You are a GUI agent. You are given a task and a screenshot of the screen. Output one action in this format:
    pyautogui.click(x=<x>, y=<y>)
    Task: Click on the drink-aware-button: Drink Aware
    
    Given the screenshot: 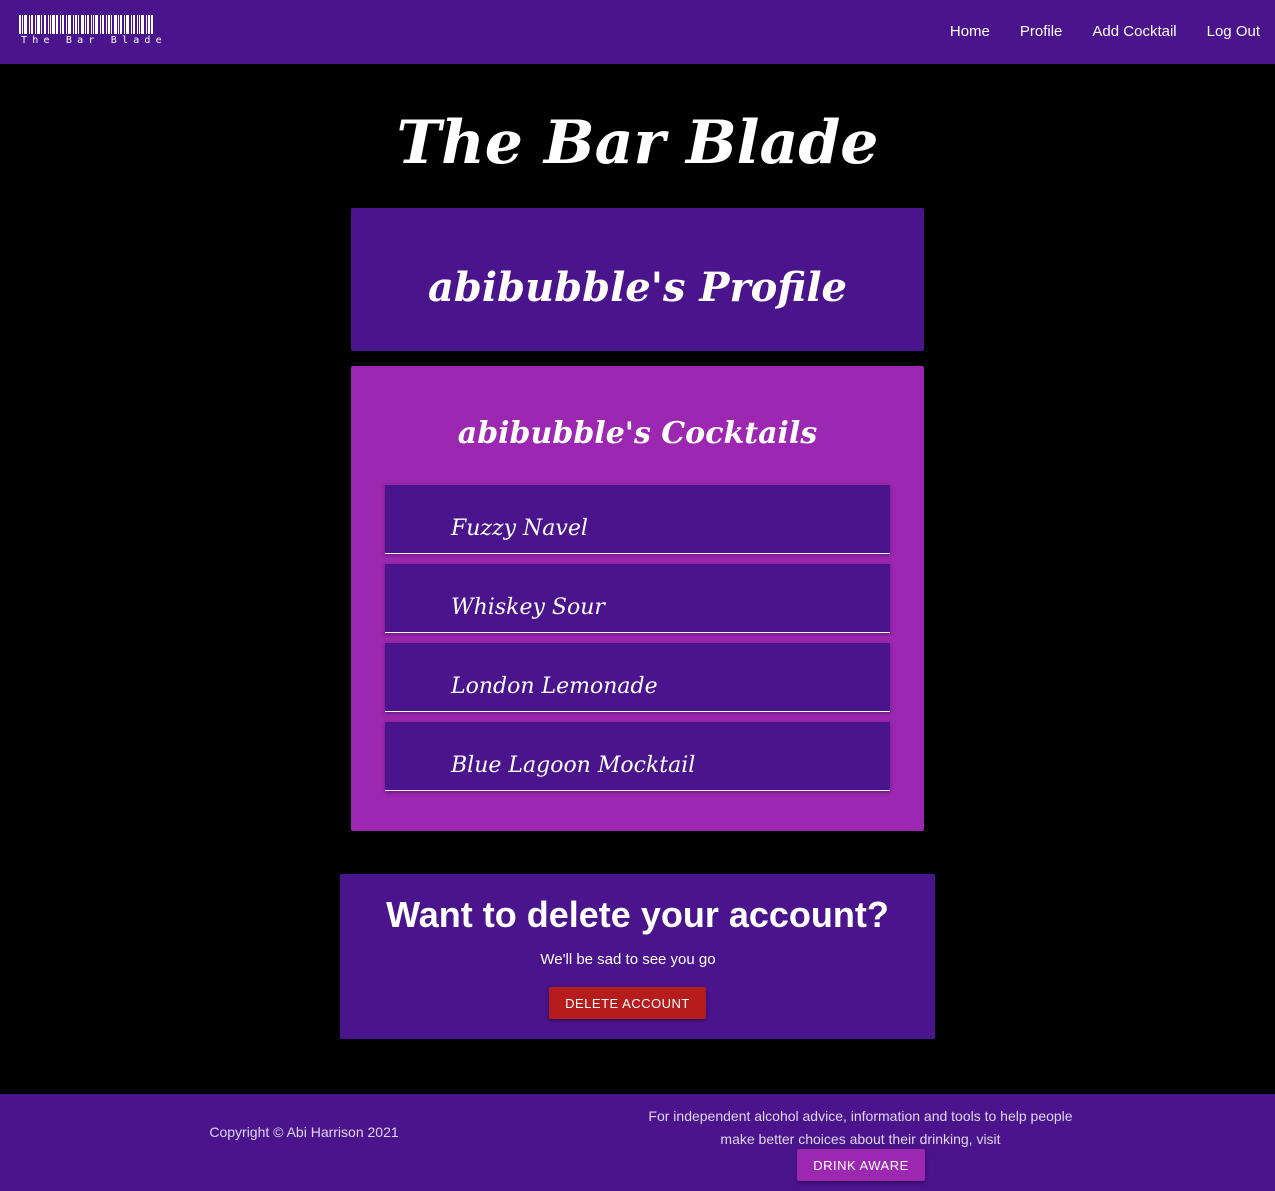 What is the action you would take?
    pyautogui.click(x=861, y=1165)
    